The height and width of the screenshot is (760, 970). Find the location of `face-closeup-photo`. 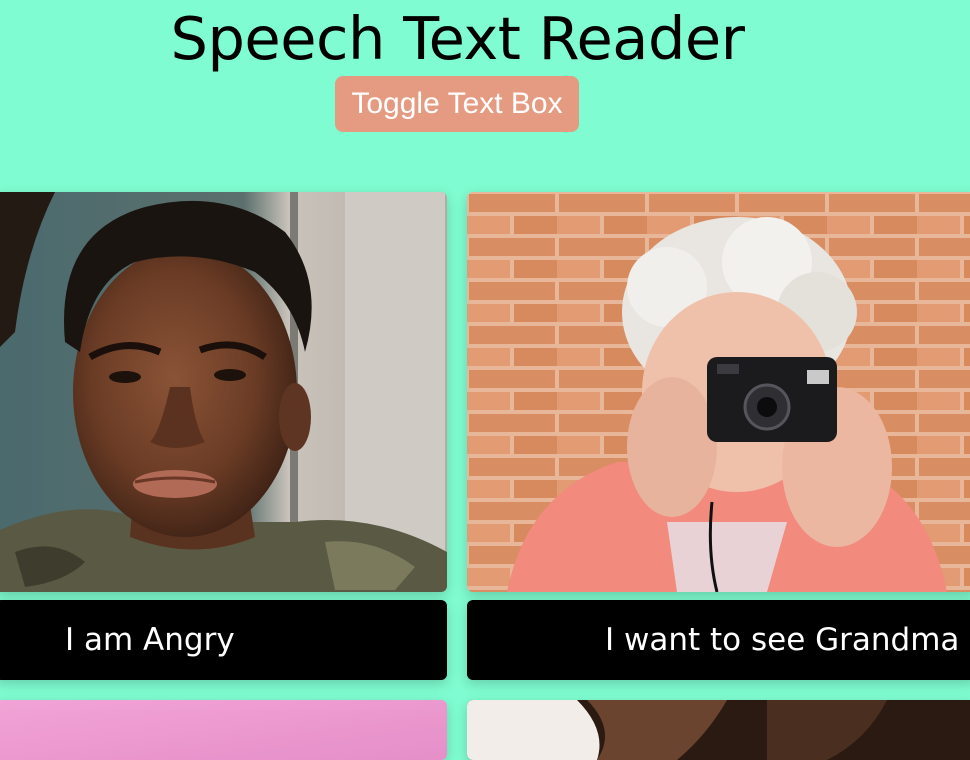

face-closeup-photo is located at coordinates (718, 730).